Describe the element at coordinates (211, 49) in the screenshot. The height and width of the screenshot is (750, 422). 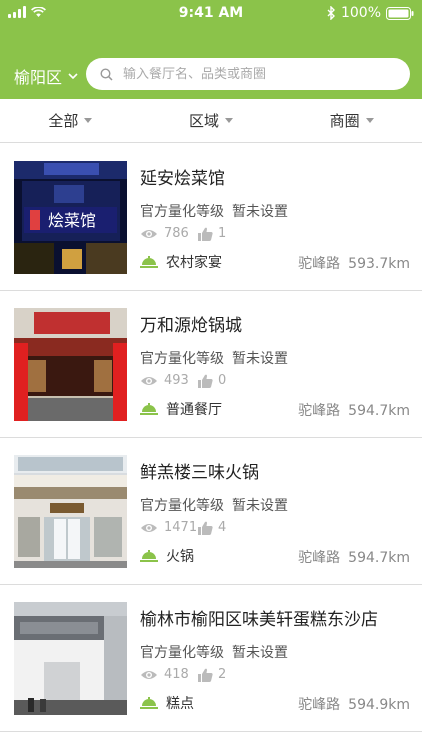
I see `header: 9:41 AM 100% 榆阳区` at that location.